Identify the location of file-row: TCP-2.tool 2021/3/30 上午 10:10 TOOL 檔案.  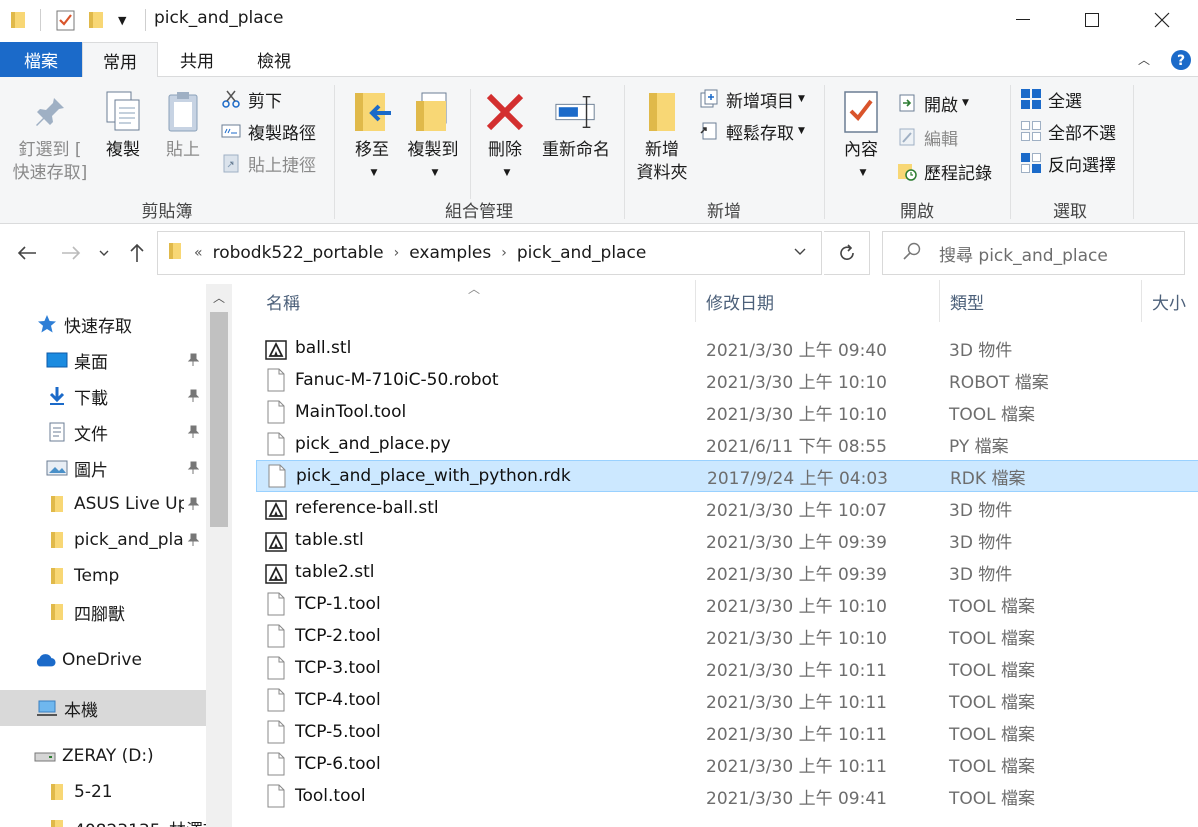
(727, 636).